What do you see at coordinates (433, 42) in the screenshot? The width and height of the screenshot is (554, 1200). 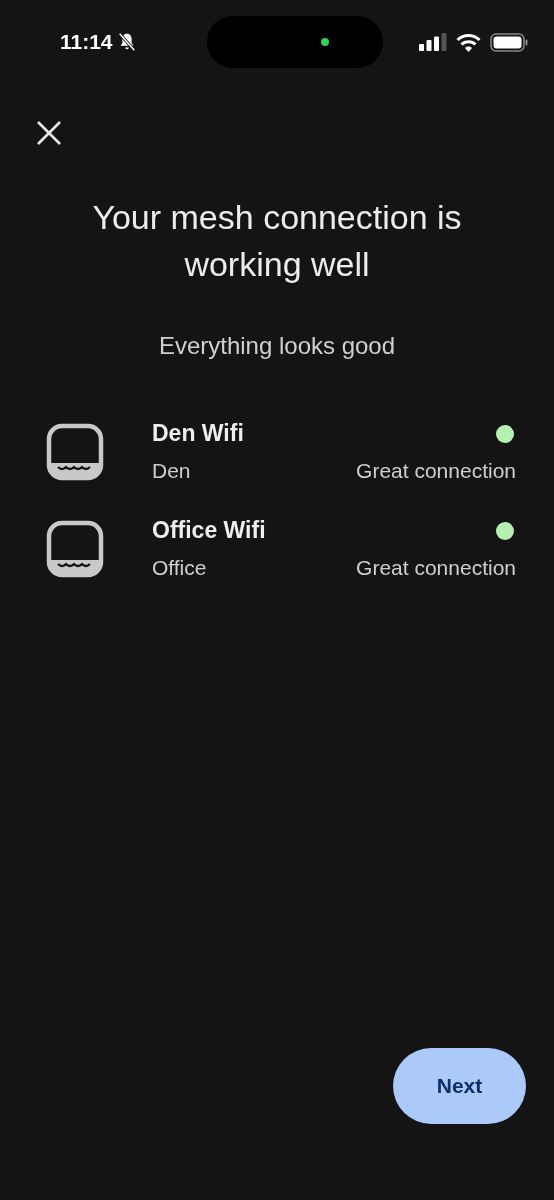 I see `signal-icon` at bounding box center [433, 42].